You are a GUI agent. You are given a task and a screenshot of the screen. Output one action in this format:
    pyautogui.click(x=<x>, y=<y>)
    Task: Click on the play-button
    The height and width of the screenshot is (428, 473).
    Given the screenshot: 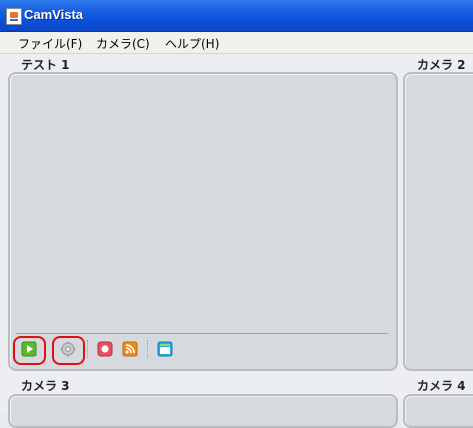 What is the action you would take?
    pyautogui.click(x=29, y=349)
    